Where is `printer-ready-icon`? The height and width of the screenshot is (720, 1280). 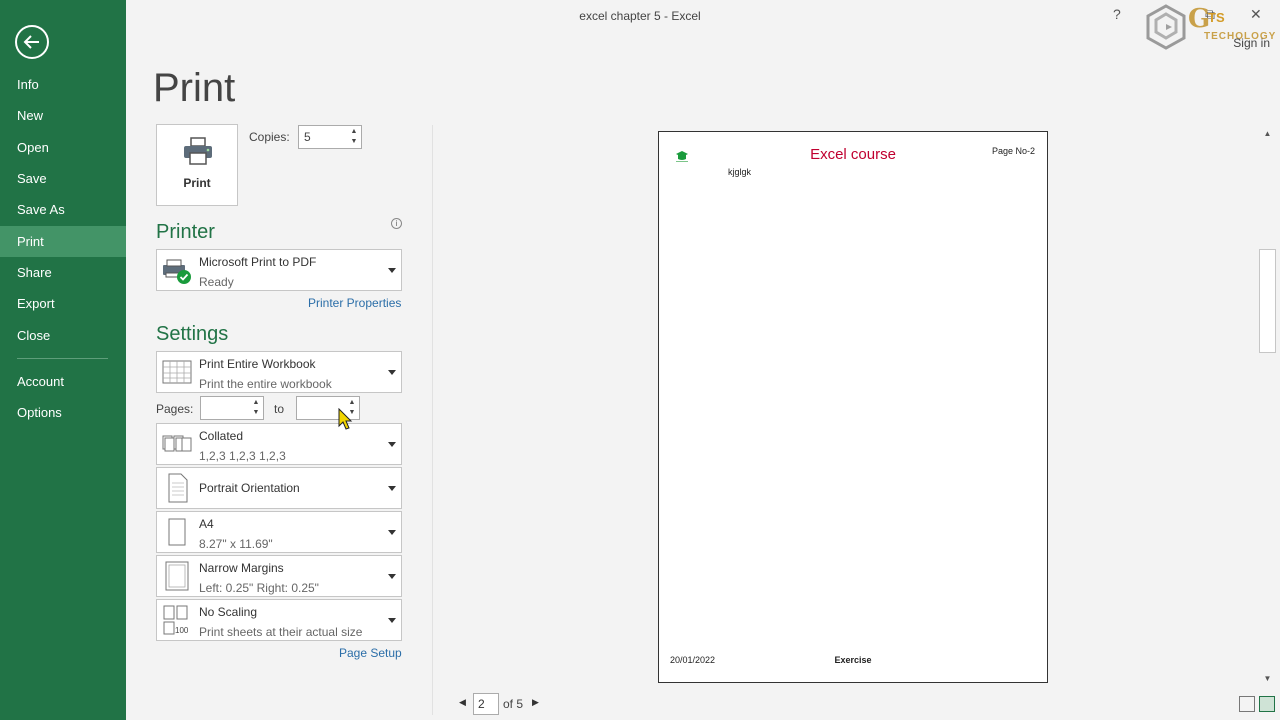 printer-ready-icon is located at coordinates (177, 271).